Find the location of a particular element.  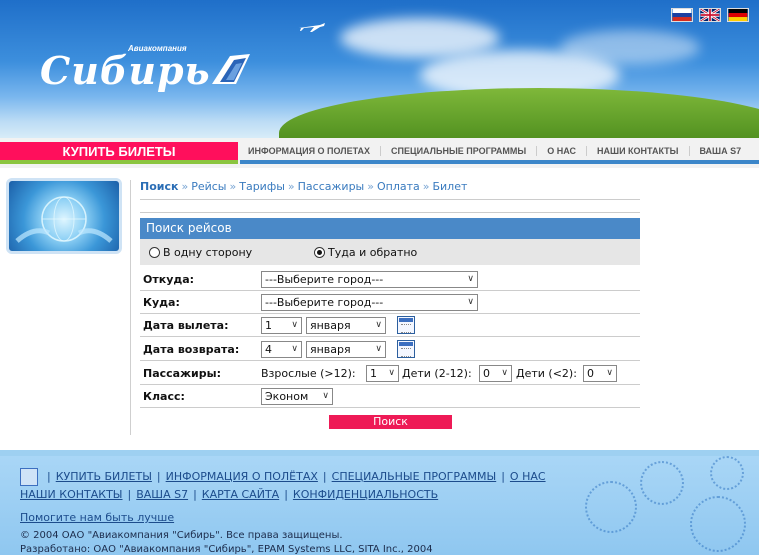

breadcrumb-passengers: Пассажиры is located at coordinates (331, 186).